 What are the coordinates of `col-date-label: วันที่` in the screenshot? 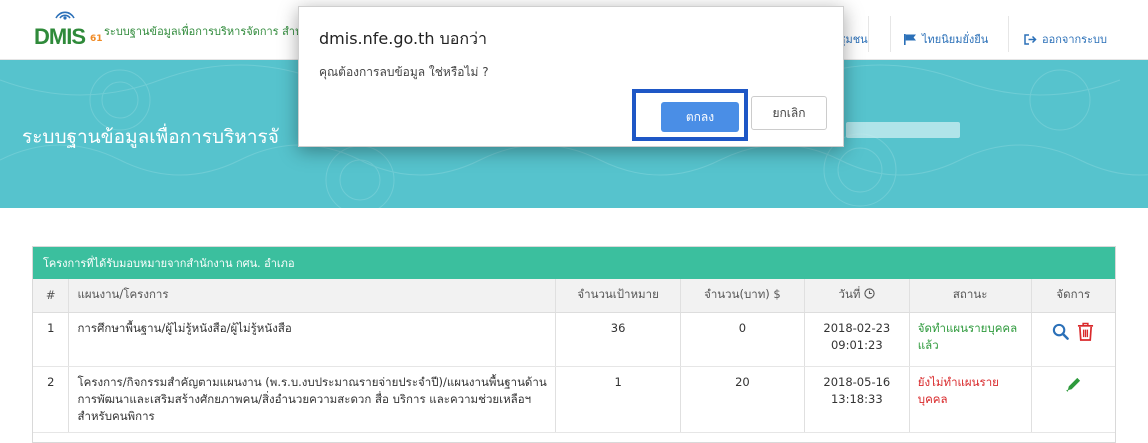 It's located at (849, 294).